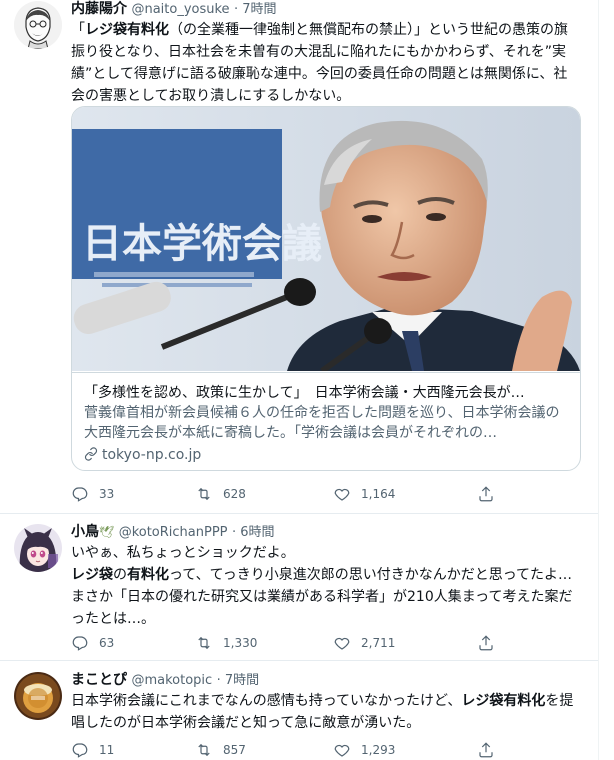 This screenshot has height=760, width=614. I want to click on tweet-header: まことぴ @makotopic · 7時間, so click(165, 680).